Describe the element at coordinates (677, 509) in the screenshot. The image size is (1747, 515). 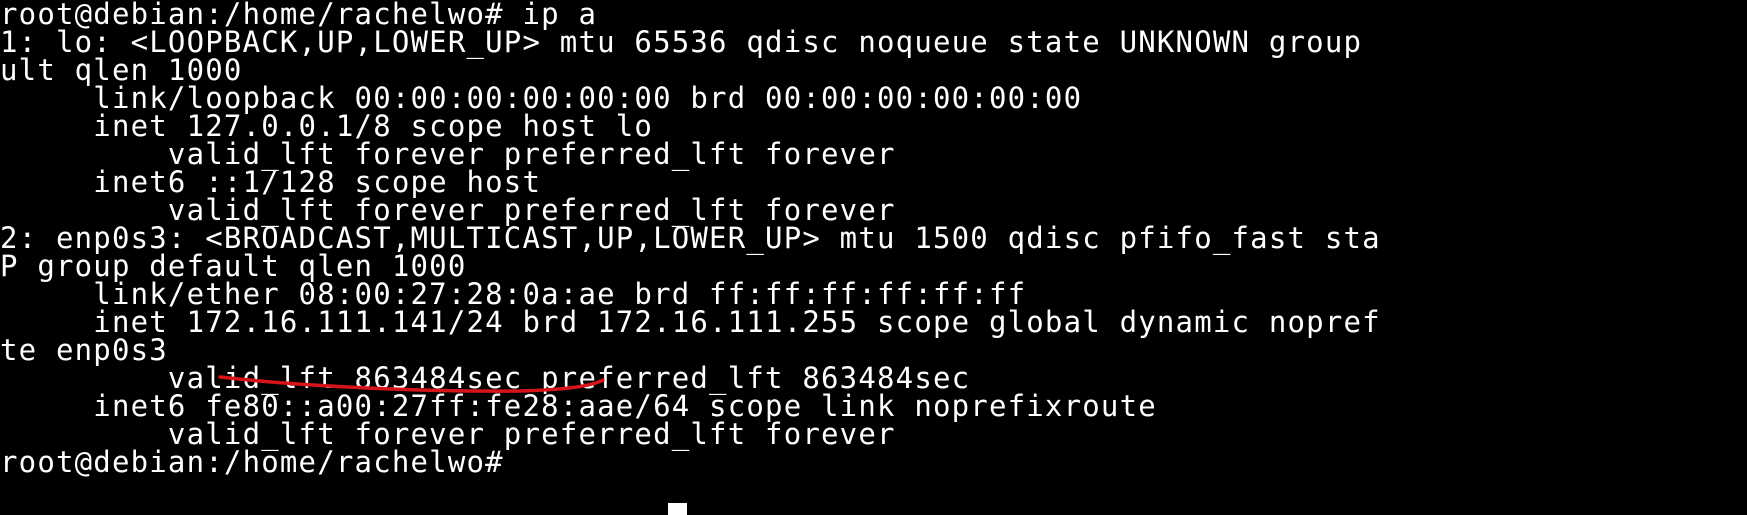
I see `text-cursor` at that location.